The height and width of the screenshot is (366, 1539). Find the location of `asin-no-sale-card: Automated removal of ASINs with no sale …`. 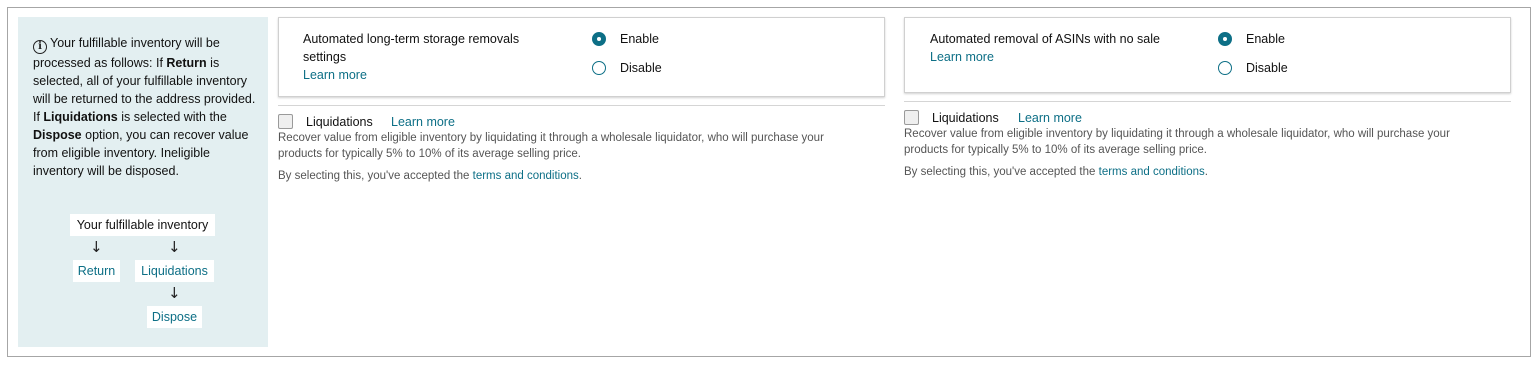

asin-no-sale-card: Automated removal of ASINs with no sale … is located at coordinates (1207, 55).